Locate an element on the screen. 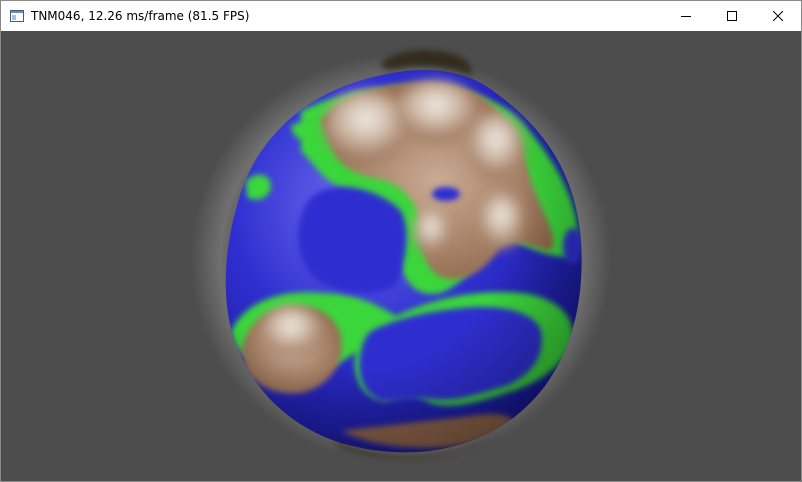 This screenshot has width=802, height=482. window-controls is located at coordinates (732, 16).